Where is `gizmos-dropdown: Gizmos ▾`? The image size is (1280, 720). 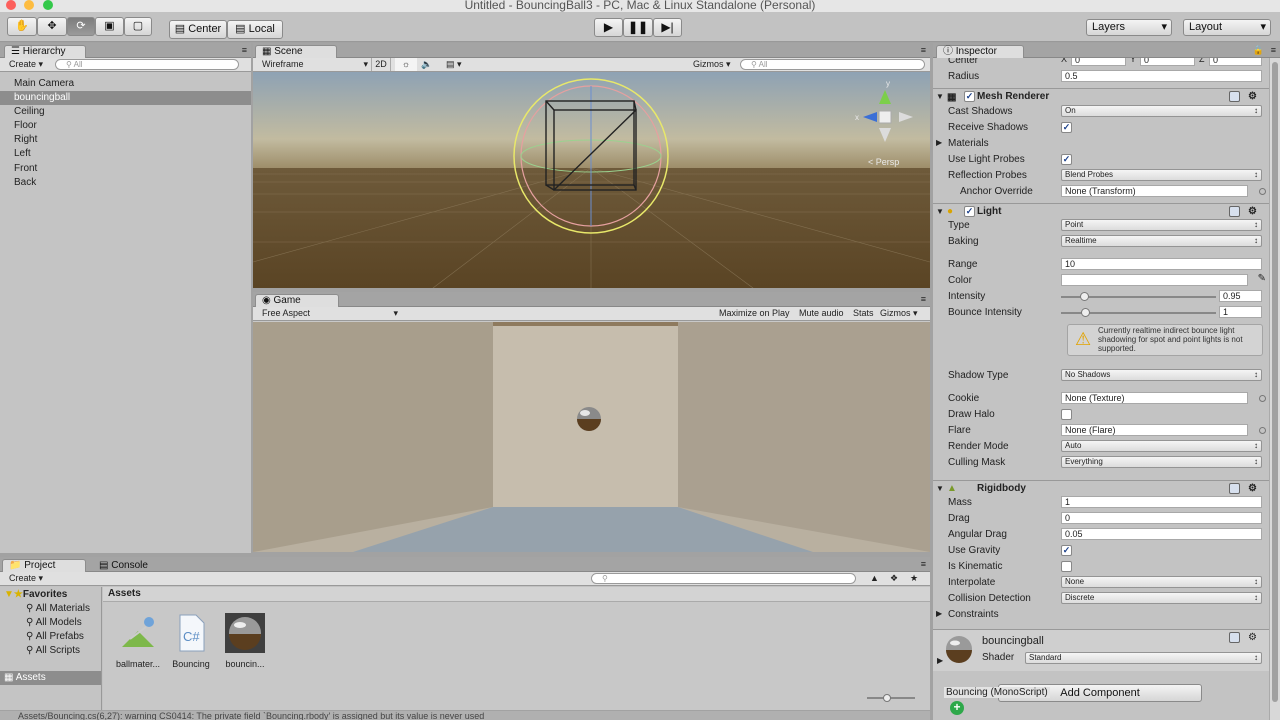
gizmos-dropdown: Gizmos ▾ is located at coordinates (712, 64).